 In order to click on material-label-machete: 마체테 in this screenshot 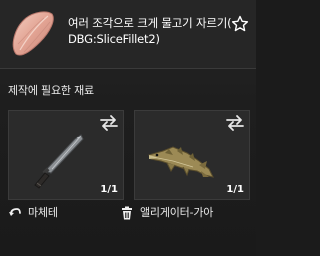, I will do `click(58, 212)`.